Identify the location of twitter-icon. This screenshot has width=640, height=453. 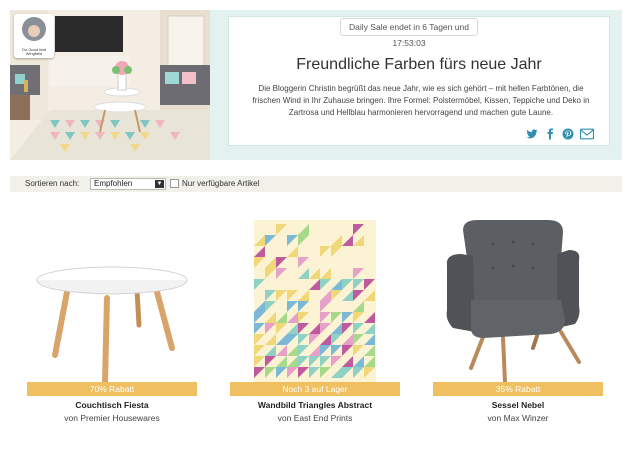
(532, 134).